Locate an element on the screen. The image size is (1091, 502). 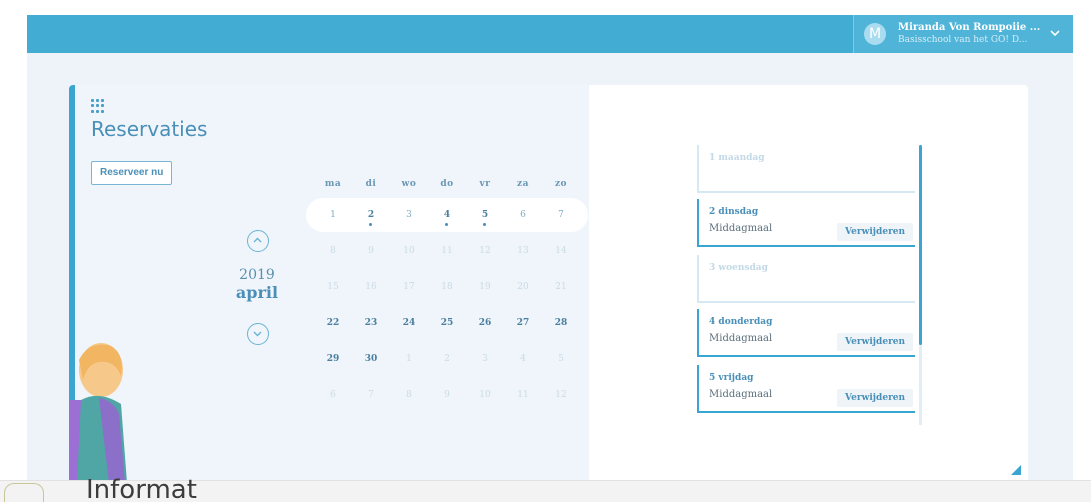
calendar-day: 13 is located at coordinates (523, 251).